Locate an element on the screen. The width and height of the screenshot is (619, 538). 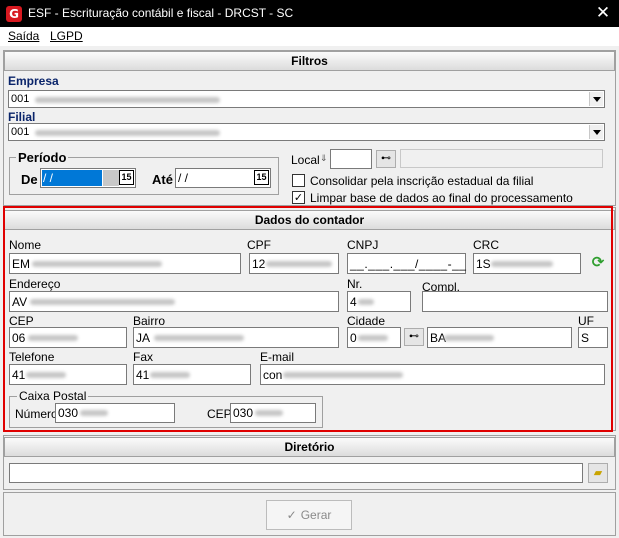
ate-label: Até is located at coordinates (162, 179).